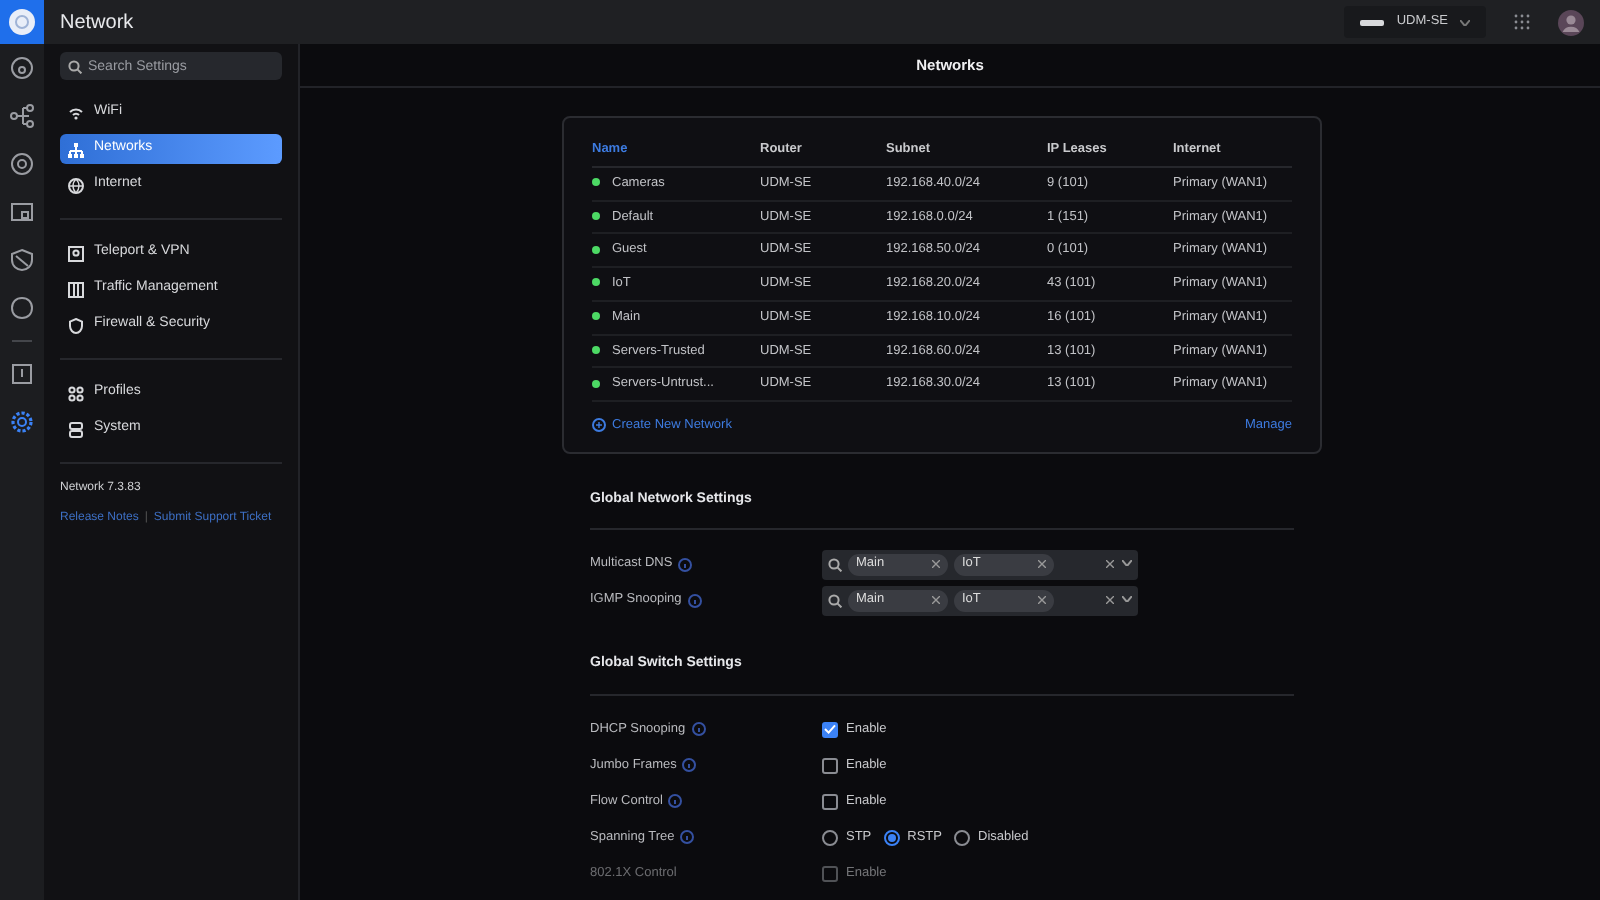 The image size is (1600, 900). What do you see at coordinates (76, 113) in the screenshot?
I see `wifi-icon` at bounding box center [76, 113].